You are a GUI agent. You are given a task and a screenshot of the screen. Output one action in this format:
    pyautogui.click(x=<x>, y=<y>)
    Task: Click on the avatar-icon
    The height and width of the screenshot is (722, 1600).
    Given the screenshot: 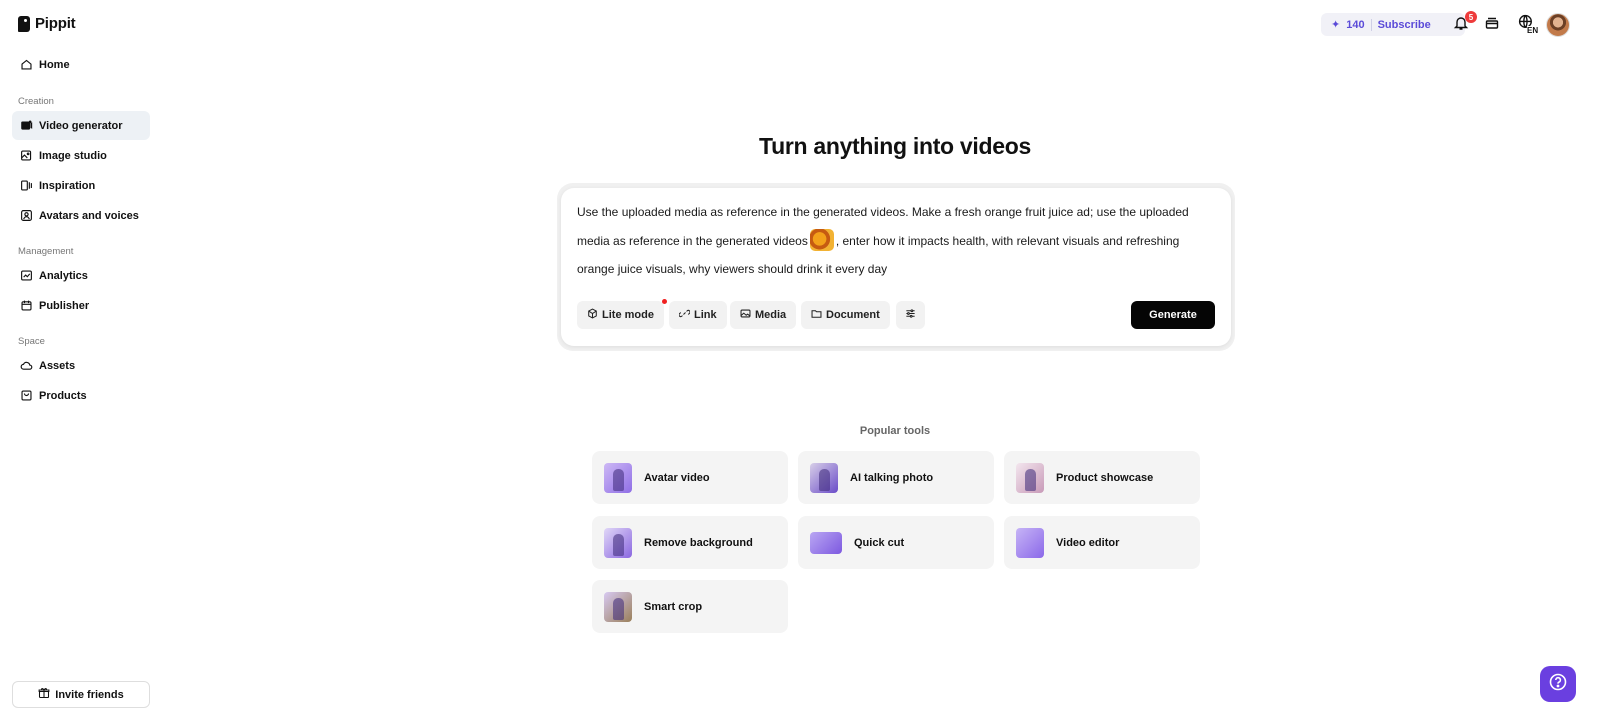 What is the action you would take?
    pyautogui.click(x=26, y=216)
    